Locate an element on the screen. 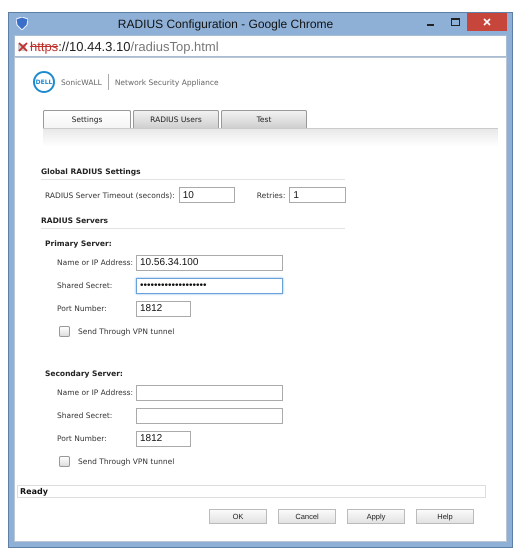 The height and width of the screenshot is (550, 515). address-bar: https://10.44.3.10/radiusTop.html is located at coordinates (260, 46).